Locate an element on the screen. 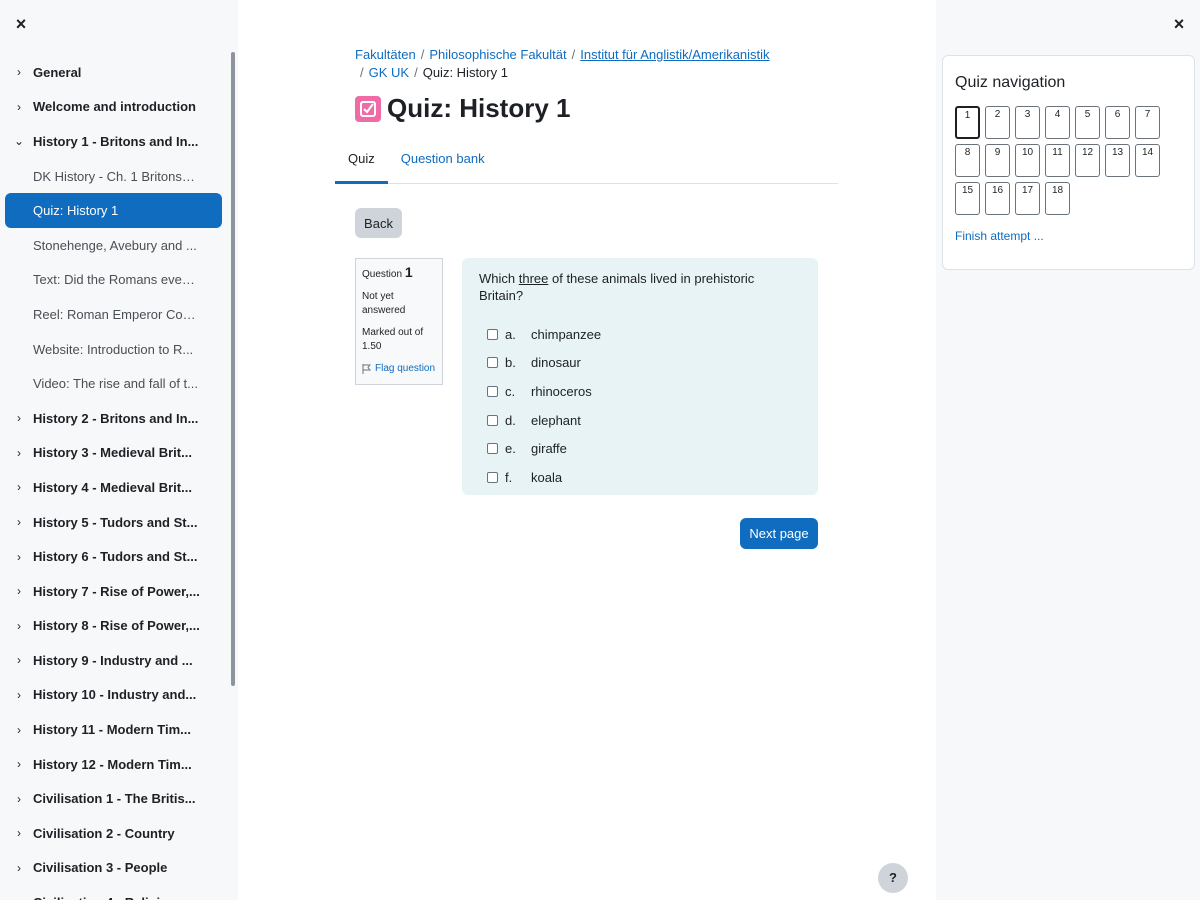 The height and width of the screenshot is (900, 1200). course-section-item: › Welcome and introduction is located at coordinates (113, 107).